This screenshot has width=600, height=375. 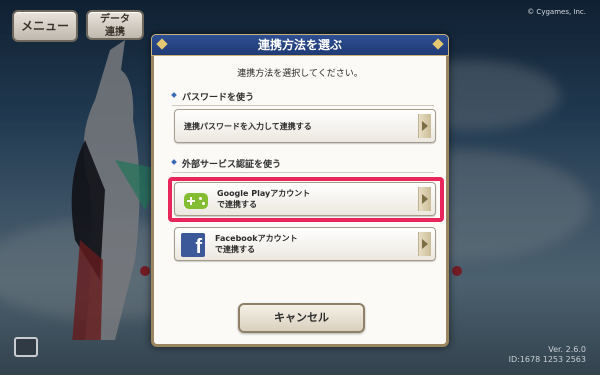 What do you see at coordinates (300, 74) in the screenshot?
I see `dialog-subtitle: 連携方法を選択してください。` at bounding box center [300, 74].